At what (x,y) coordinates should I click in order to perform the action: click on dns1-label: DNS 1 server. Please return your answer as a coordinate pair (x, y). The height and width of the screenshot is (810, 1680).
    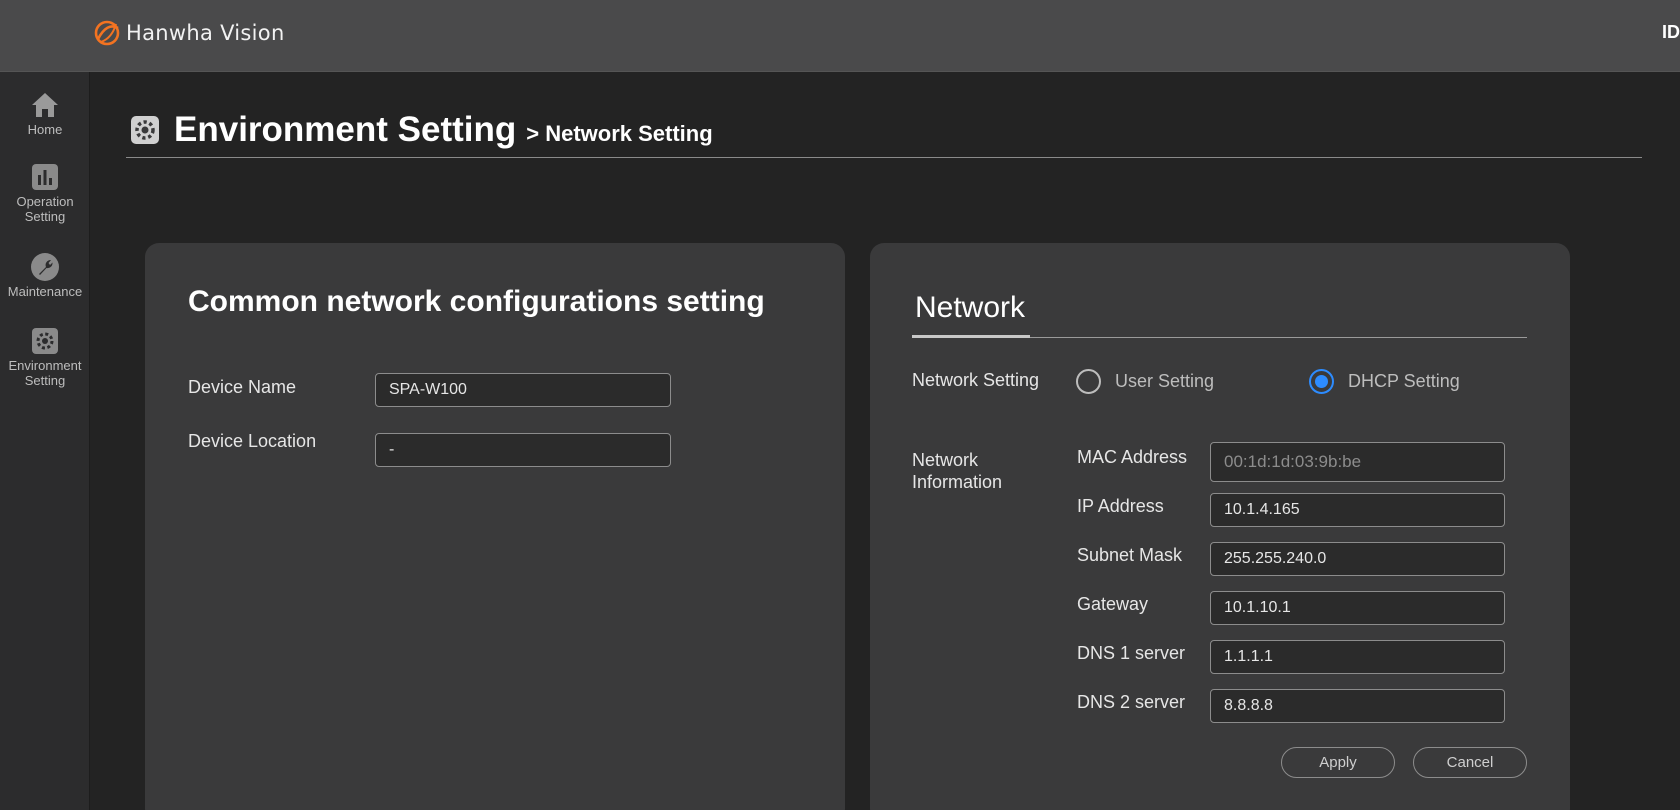
    Looking at the image, I should click on (1131, 653).